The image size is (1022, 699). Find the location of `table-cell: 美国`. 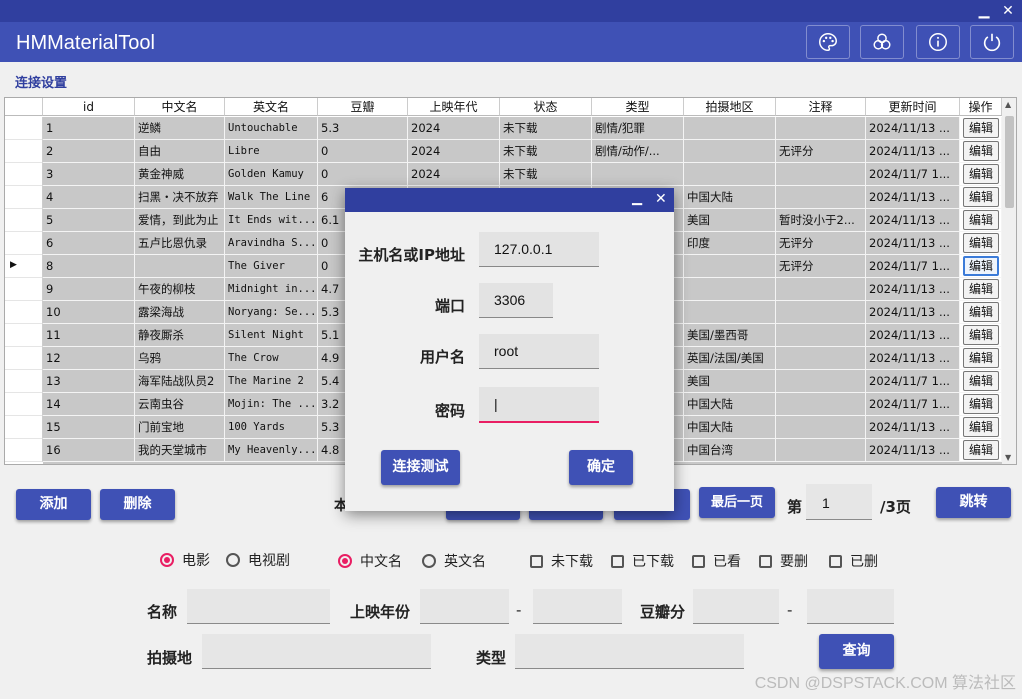

table-cell: 美国 is located at coordinates (730, 381).